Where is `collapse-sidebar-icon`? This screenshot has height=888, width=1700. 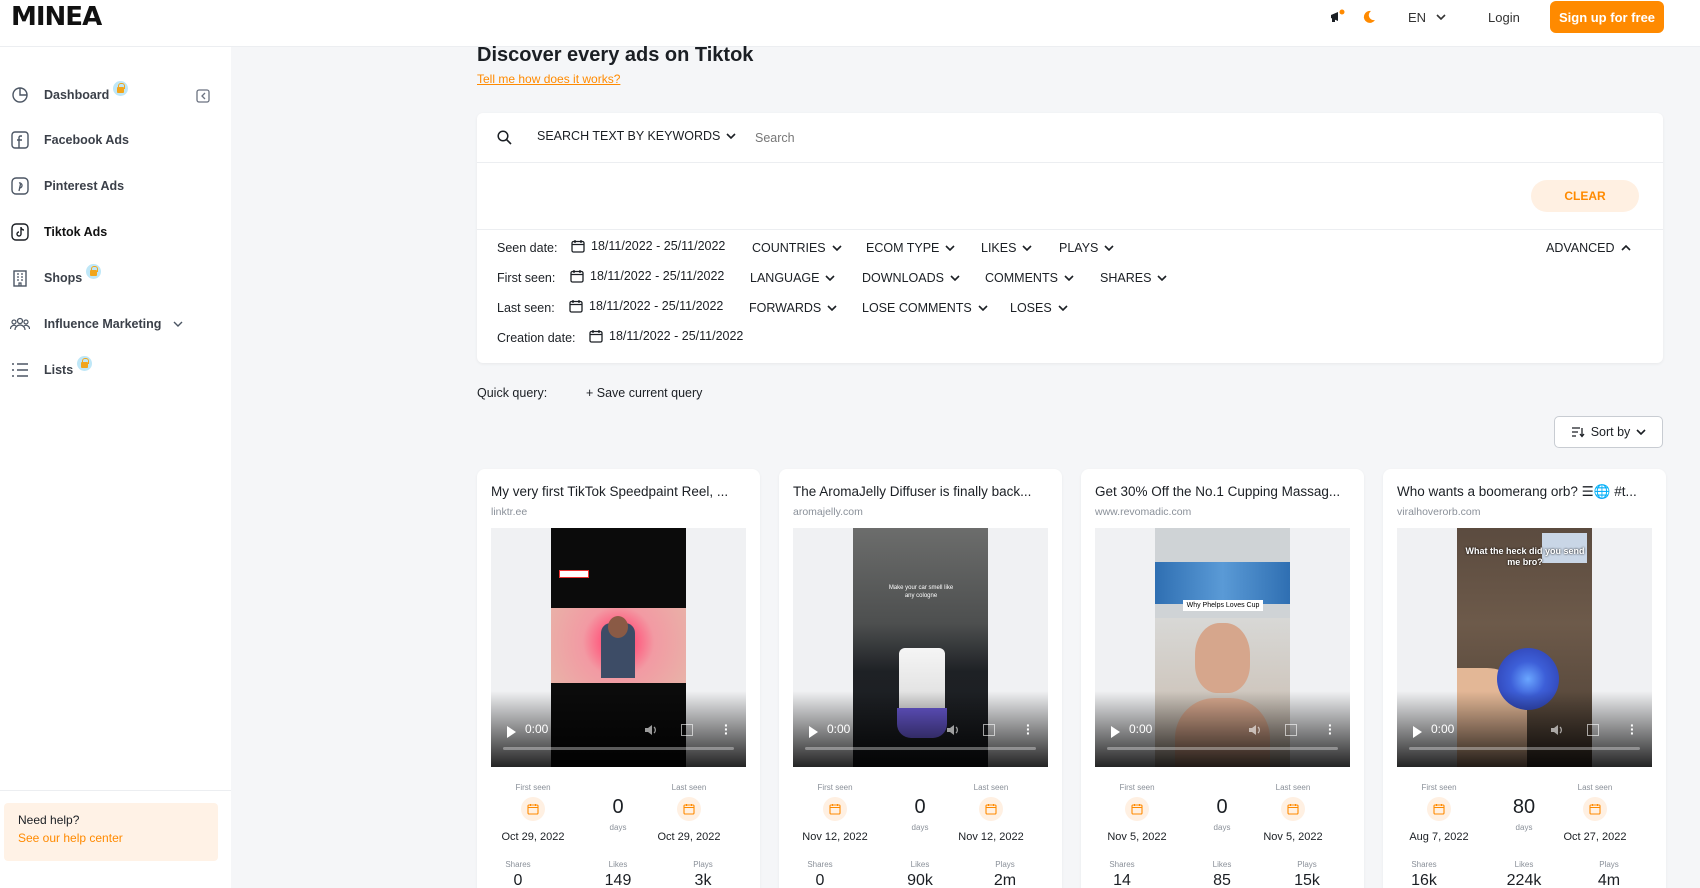
collapse-sidebar-icon is located at coordinates (204, 97).